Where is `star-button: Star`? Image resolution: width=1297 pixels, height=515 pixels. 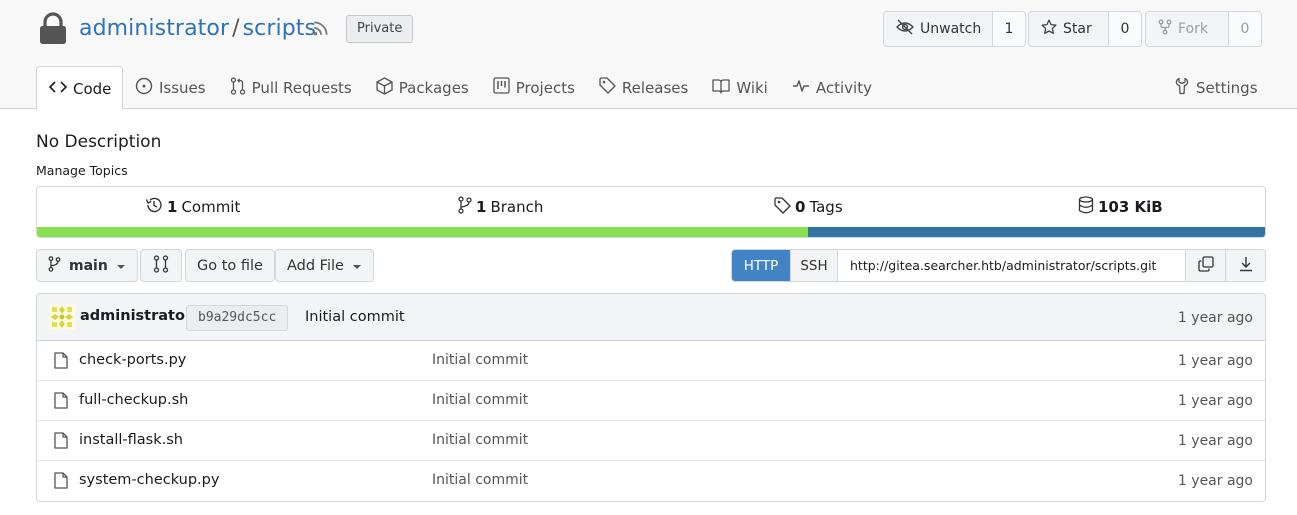
star-button: Star is located at coordinates (1069, 29).